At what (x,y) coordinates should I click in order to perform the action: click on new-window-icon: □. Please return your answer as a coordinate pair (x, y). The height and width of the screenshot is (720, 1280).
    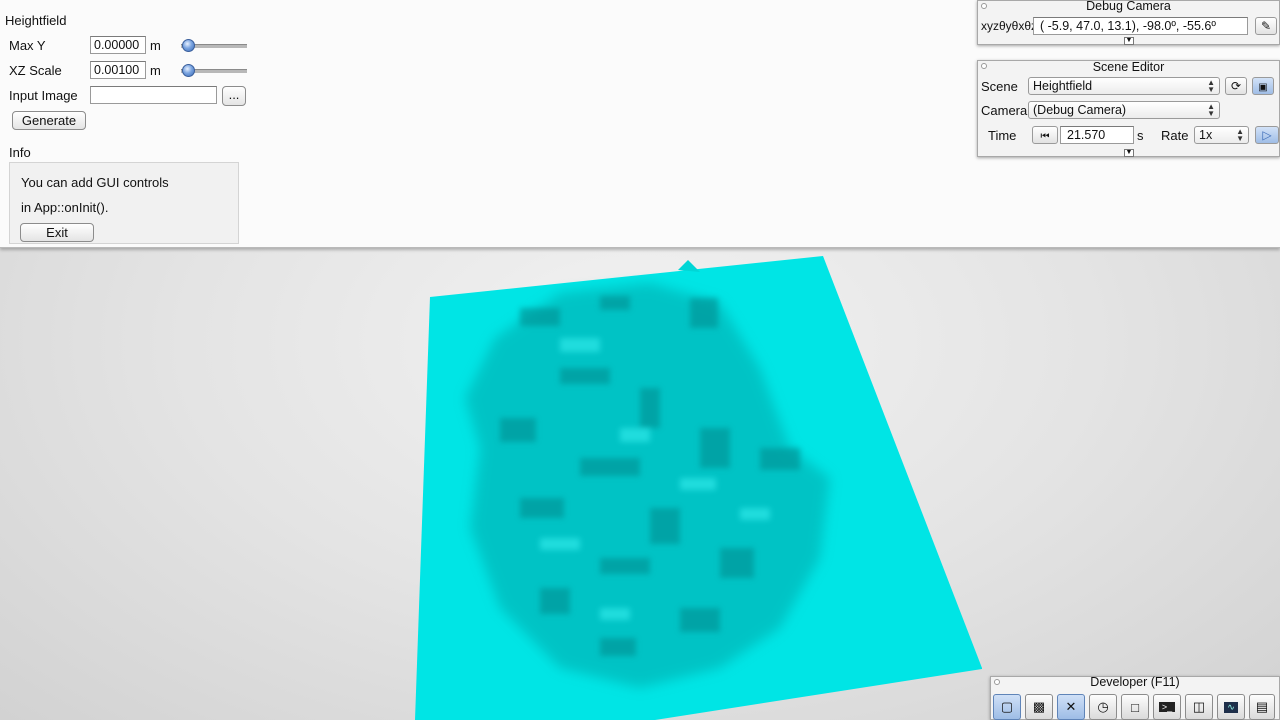
    Looking at the image, I should click on (1135, 707).